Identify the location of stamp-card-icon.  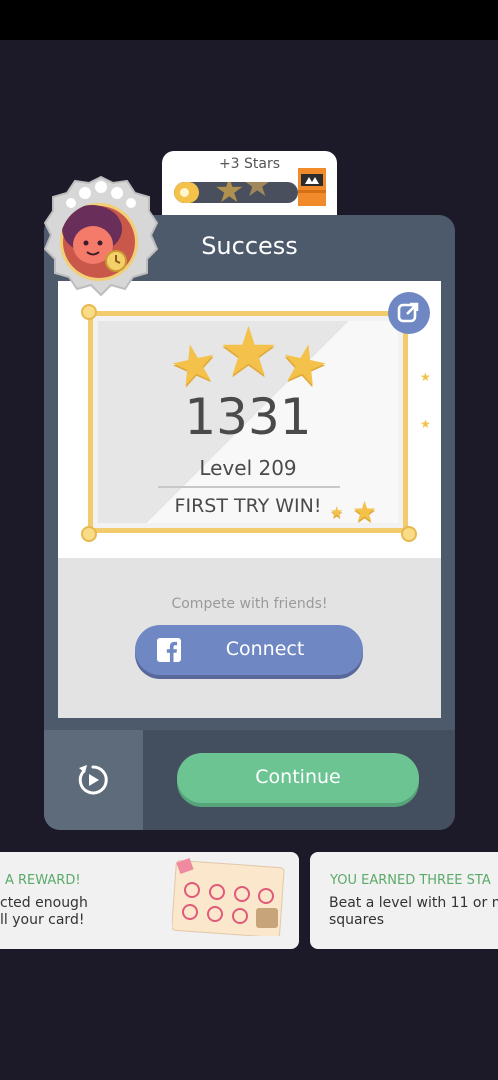
(228, 897).